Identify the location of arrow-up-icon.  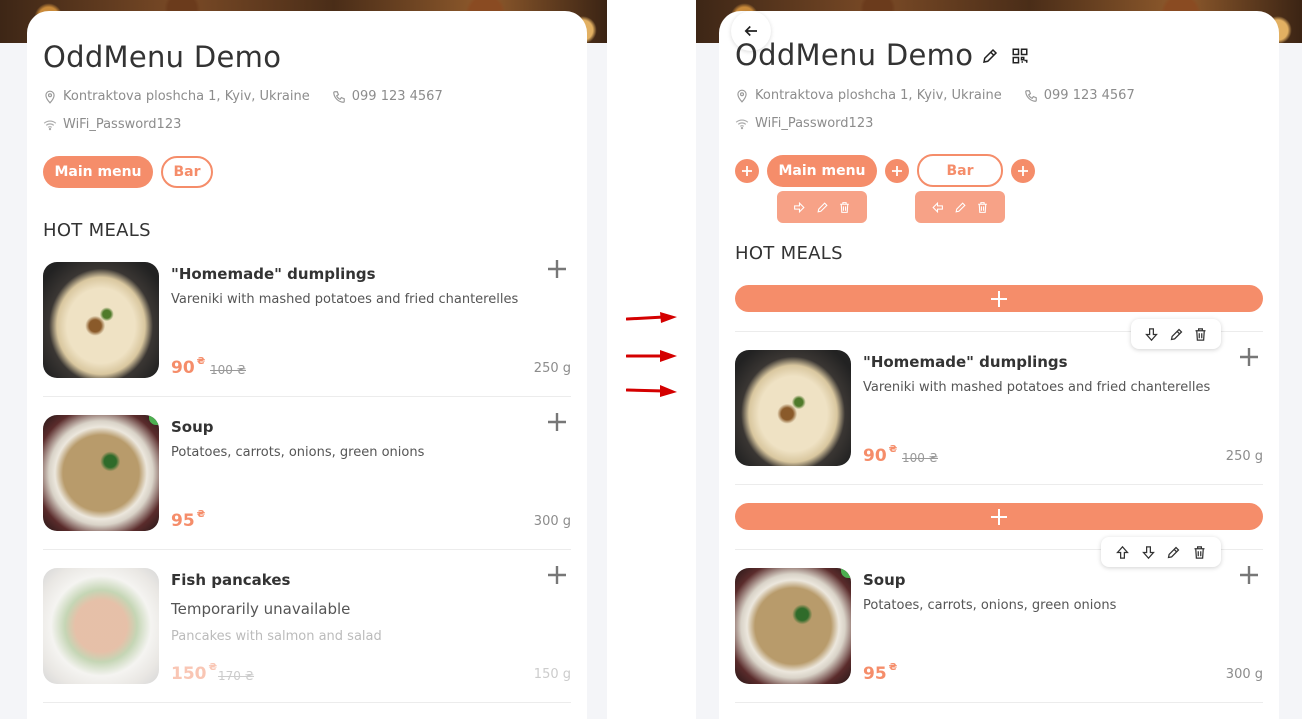
(1122, 552).